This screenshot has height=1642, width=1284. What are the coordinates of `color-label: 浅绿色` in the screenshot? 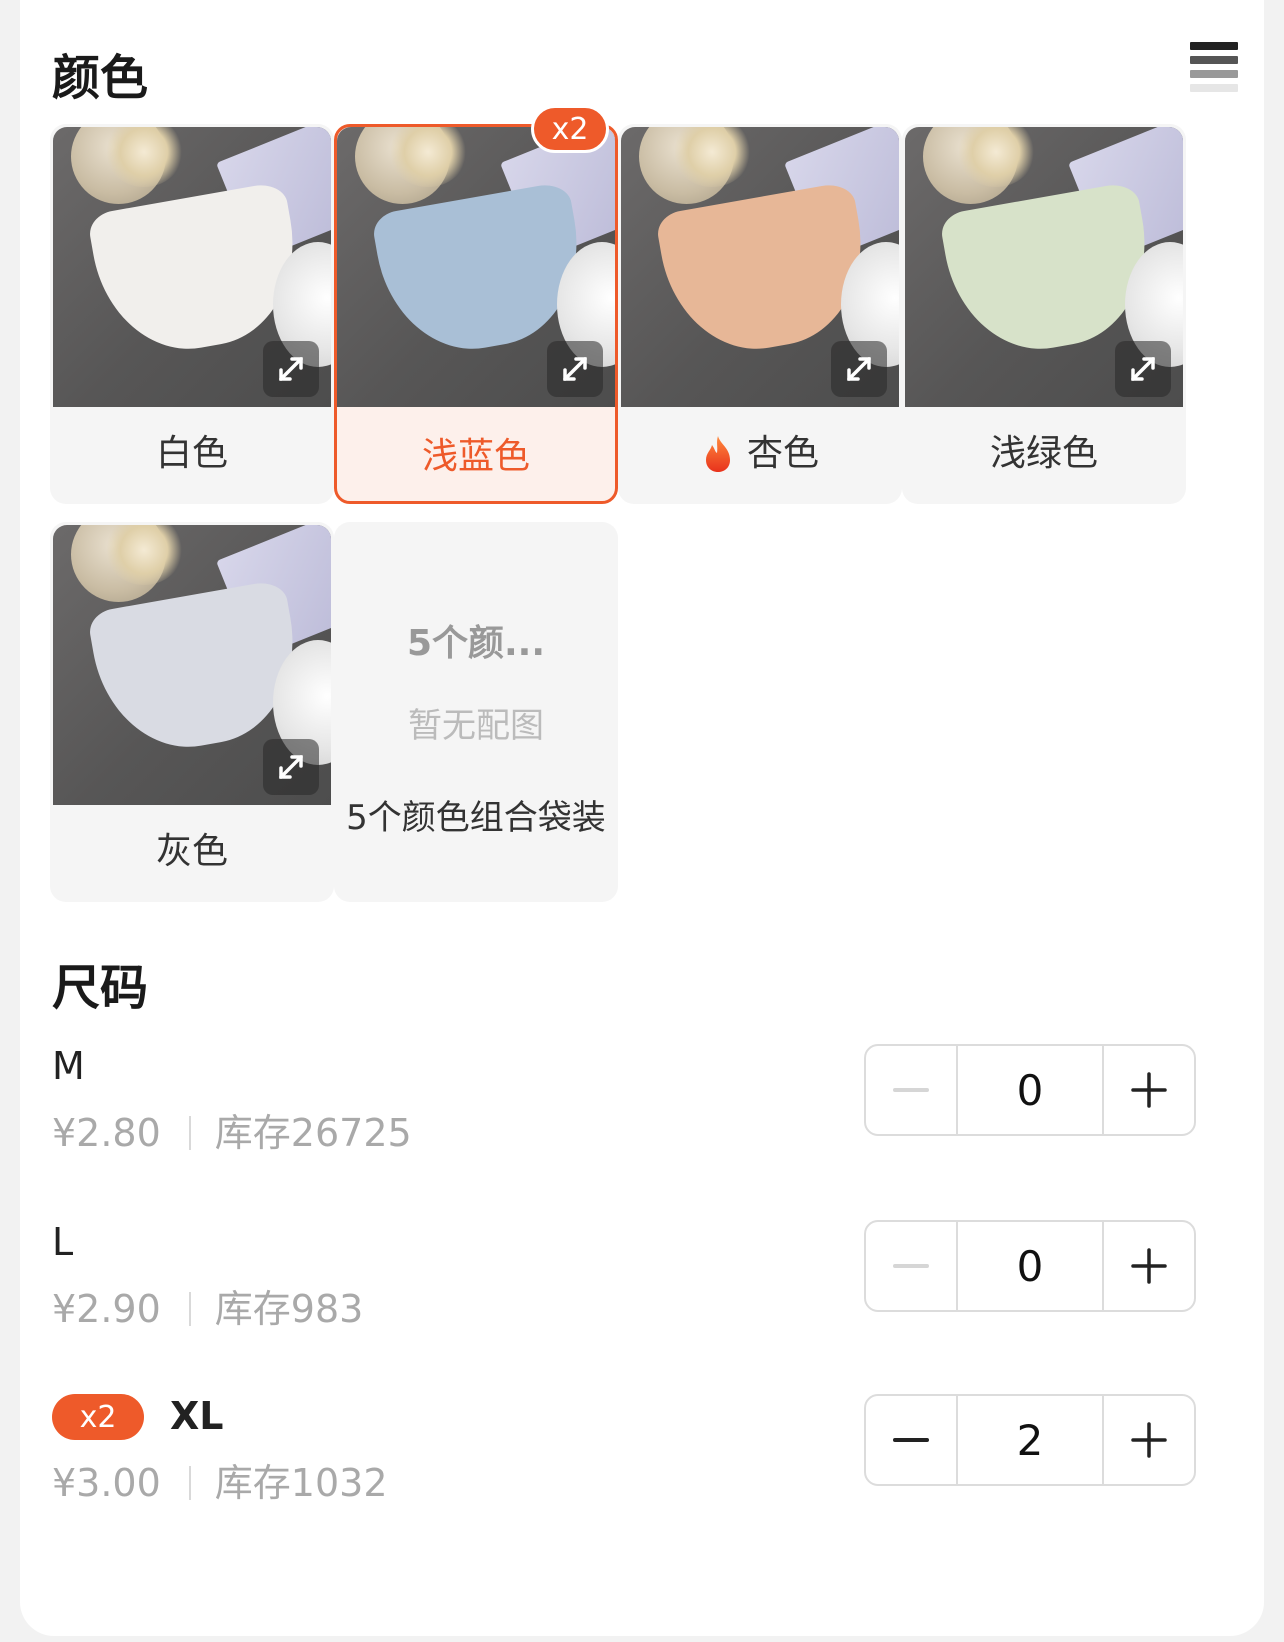 It's located at (1043, 453).